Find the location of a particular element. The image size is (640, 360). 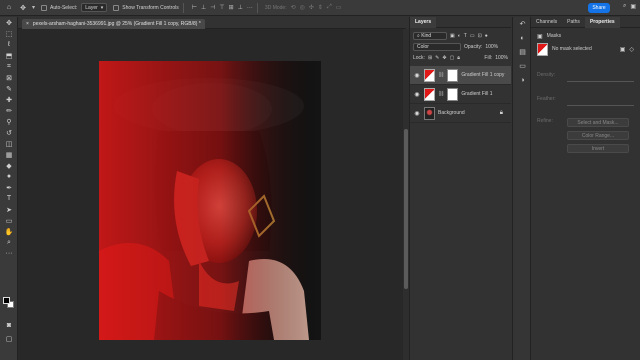

lock-icon: 🔒︎ is located at coordinates (501, 113).